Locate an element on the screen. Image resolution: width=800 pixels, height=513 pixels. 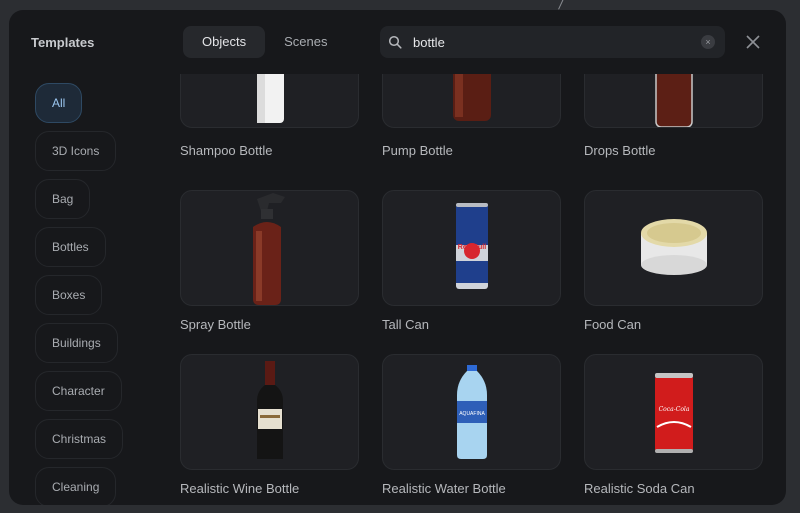
water-bottle-image: AQUAFINA is located at coordinates (472, 412).